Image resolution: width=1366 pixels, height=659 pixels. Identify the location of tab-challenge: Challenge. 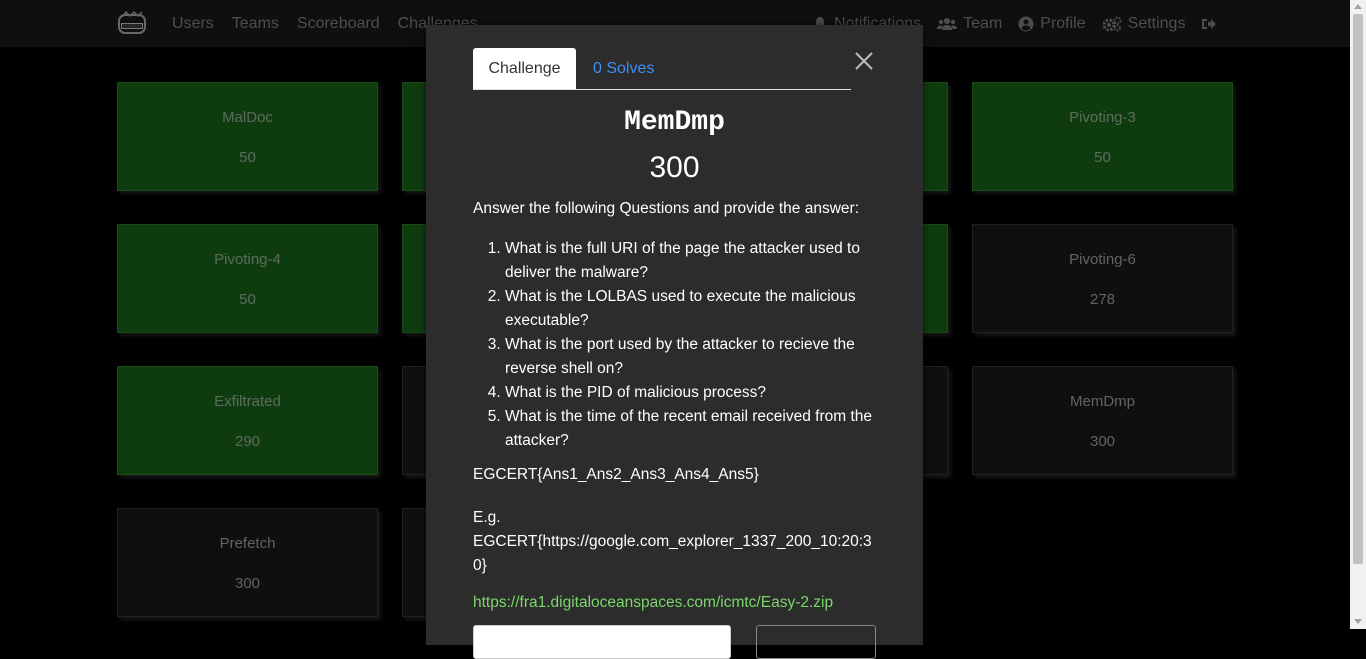
(524, 68).